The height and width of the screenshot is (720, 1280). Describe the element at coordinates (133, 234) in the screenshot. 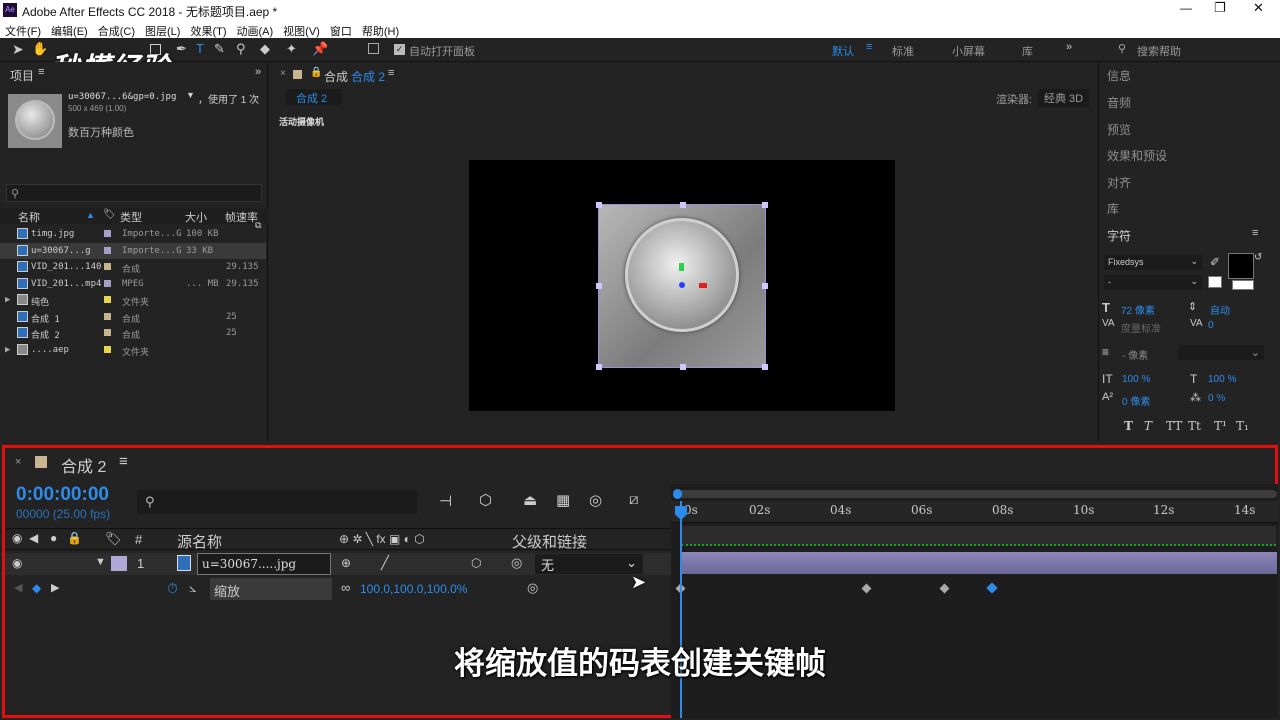

I see `project-item: timg.jpg Importe...G 100 KB` at that location.